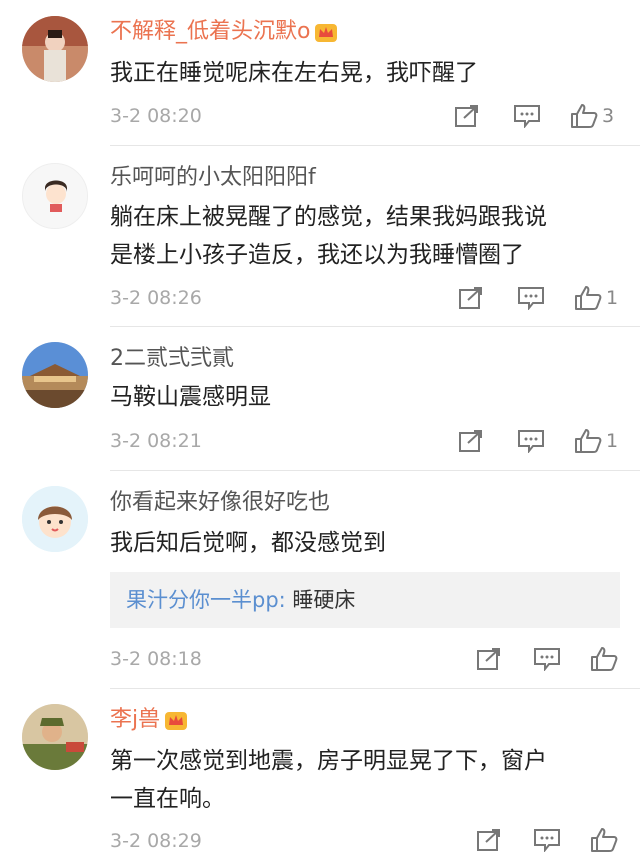 The width and height of the screenshot is (640, 868). What do you see at coordinates (190, 397) in the screenshot?
I see `comment-text-line: 马鞍山震感明显` at bounding box center [190, 397].